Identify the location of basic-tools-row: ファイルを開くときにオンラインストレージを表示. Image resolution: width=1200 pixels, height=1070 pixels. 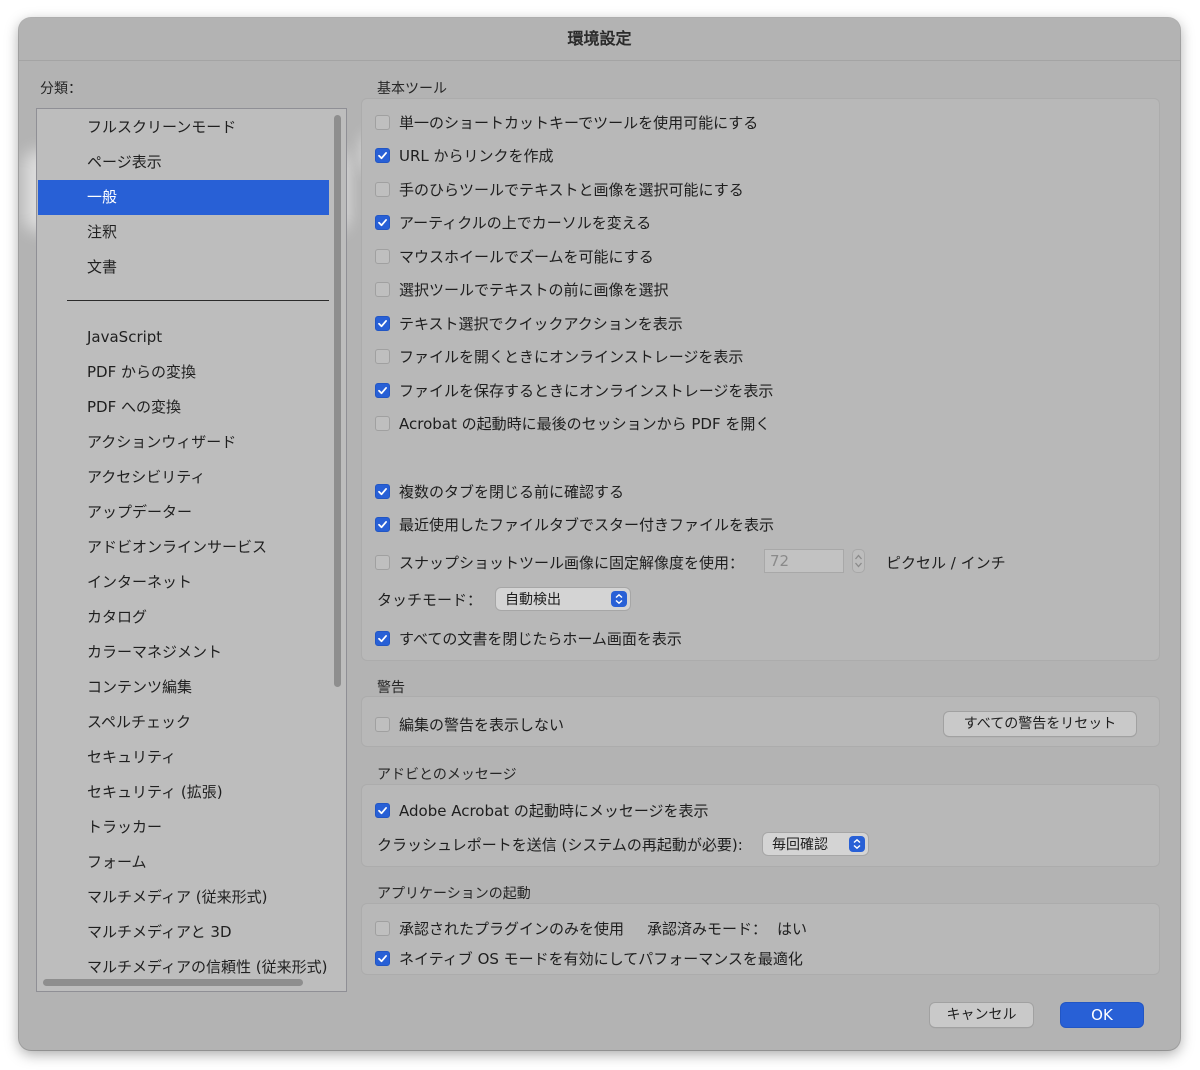
(559, 357).